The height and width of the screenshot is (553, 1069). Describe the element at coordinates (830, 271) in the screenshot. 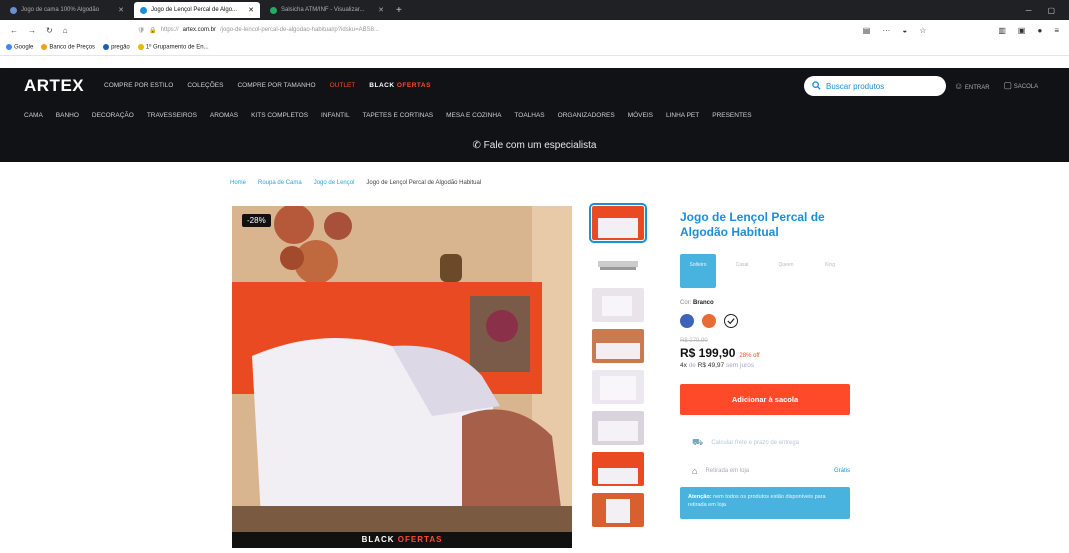

I see `size-option: King` at that location.